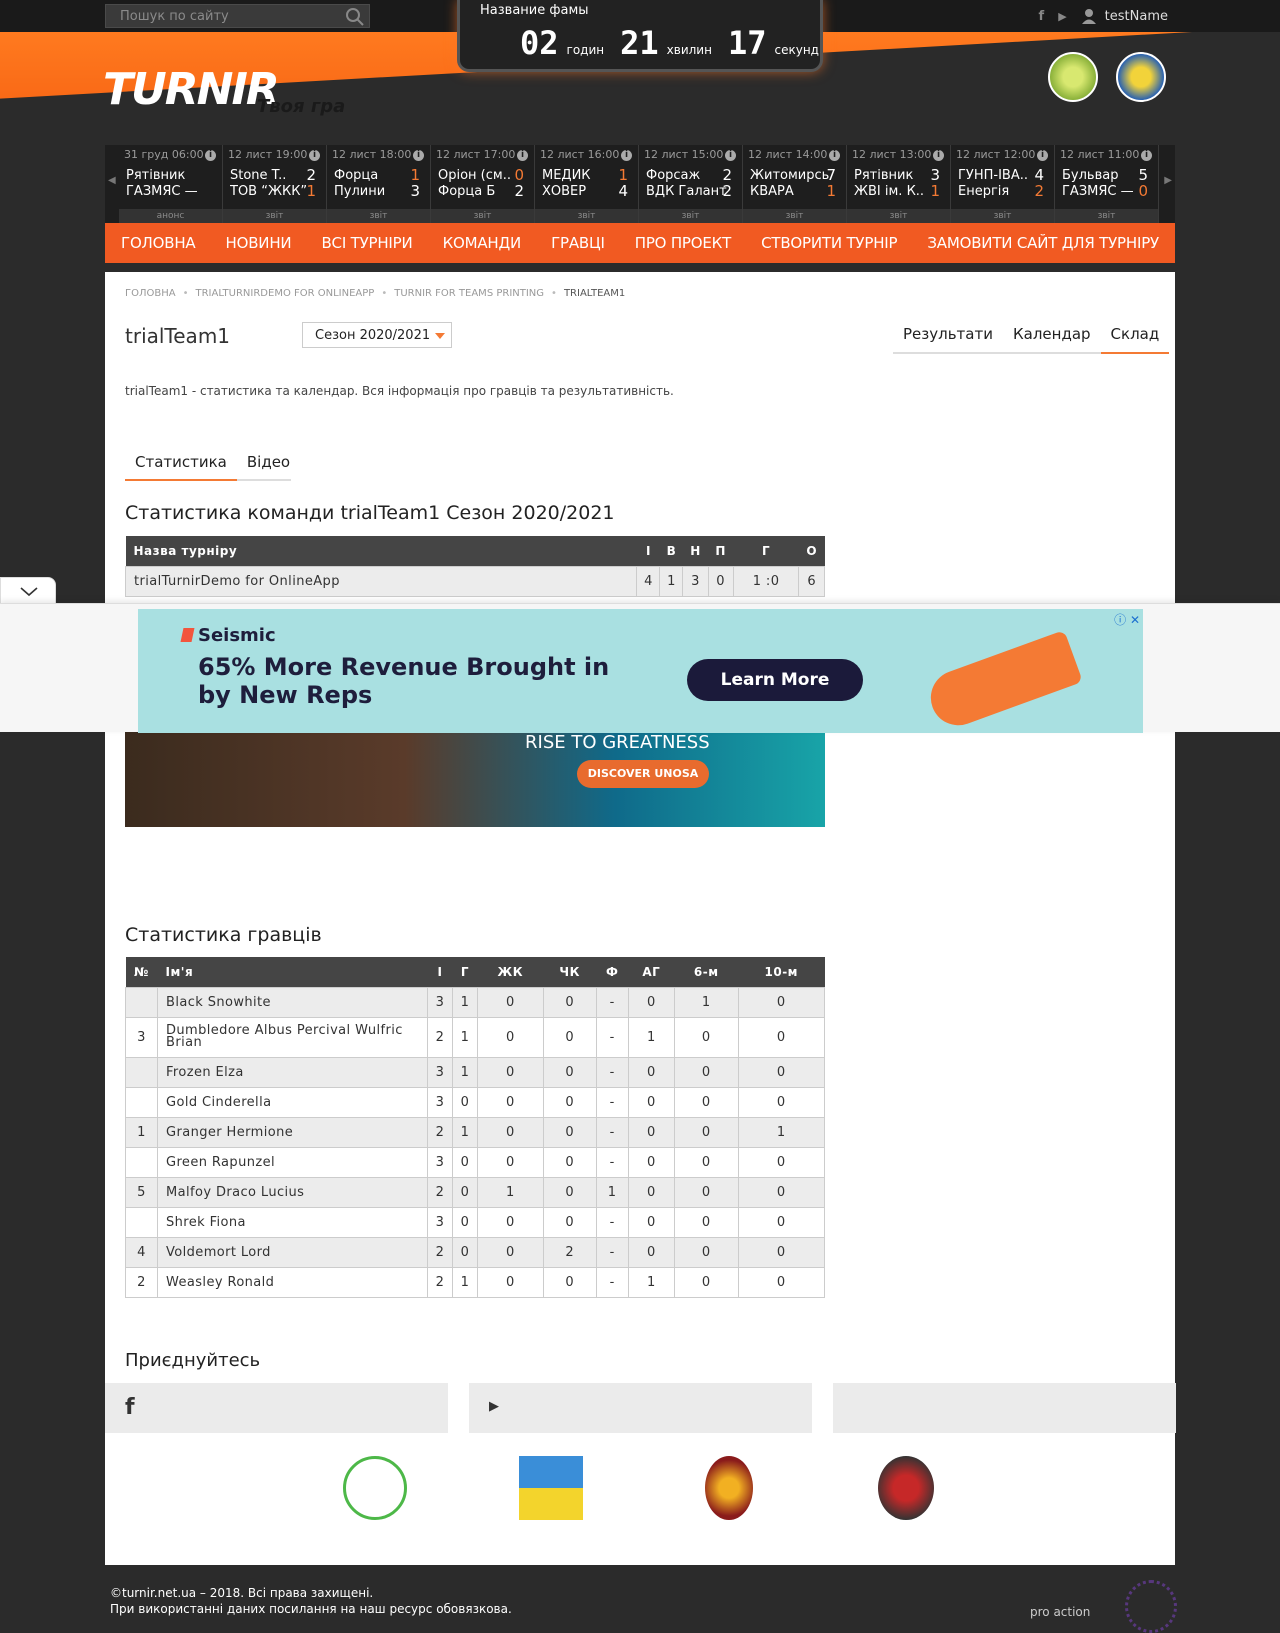 The width and height of the screenshot is (1280, 1633). Describe the element at coordinates (729, 1488) in the screenshot. I see `partner-logo-shield` at that location.